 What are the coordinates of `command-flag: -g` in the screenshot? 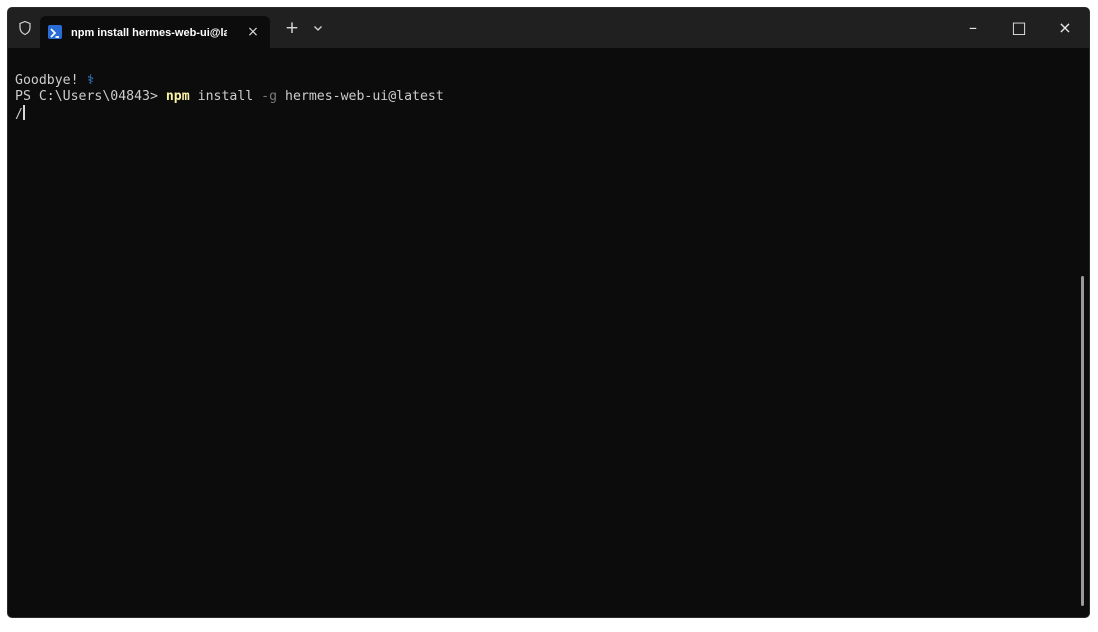 It's located at (269, 96).